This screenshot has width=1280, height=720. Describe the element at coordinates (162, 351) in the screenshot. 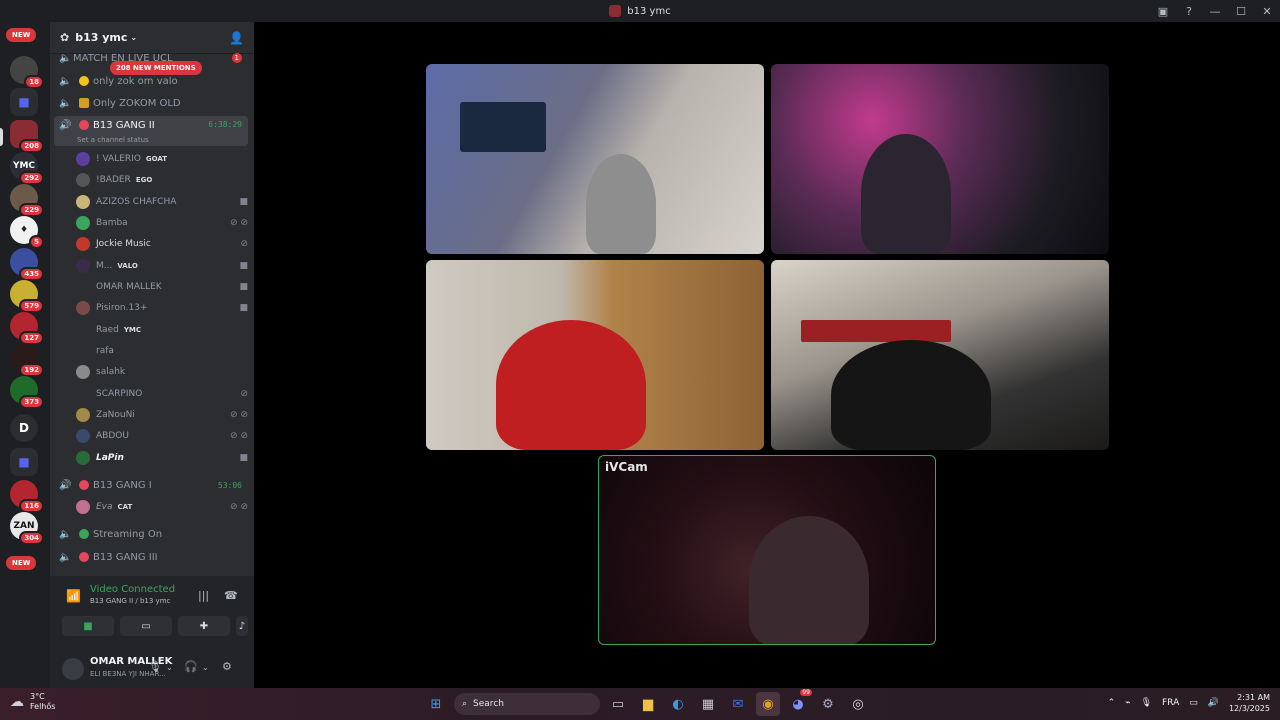

I see `voice-user: rafa` at that location.